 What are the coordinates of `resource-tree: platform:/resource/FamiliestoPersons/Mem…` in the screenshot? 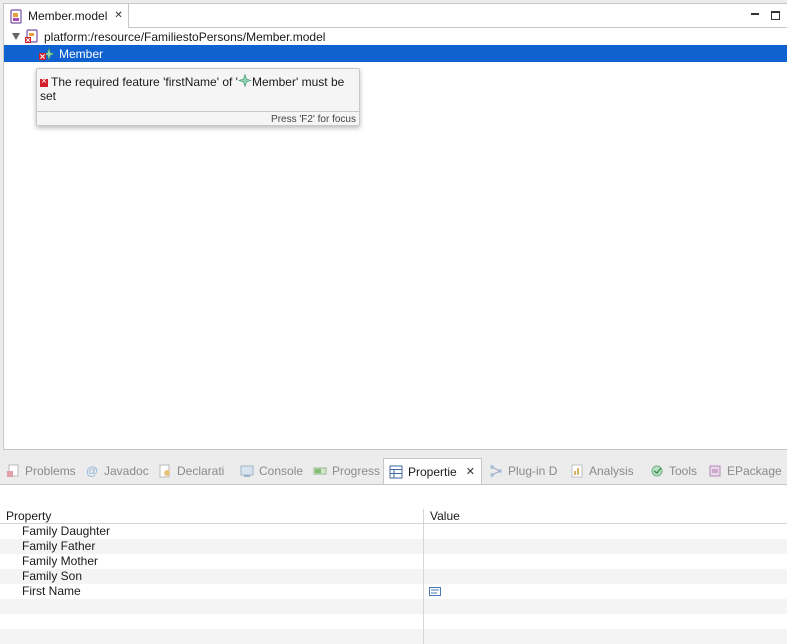 It's located at (395, 45).